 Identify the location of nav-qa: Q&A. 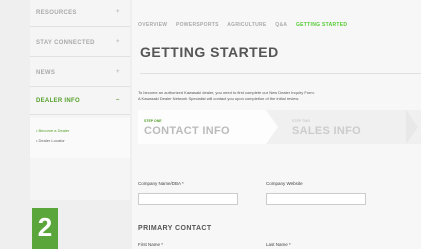
(281, 25).